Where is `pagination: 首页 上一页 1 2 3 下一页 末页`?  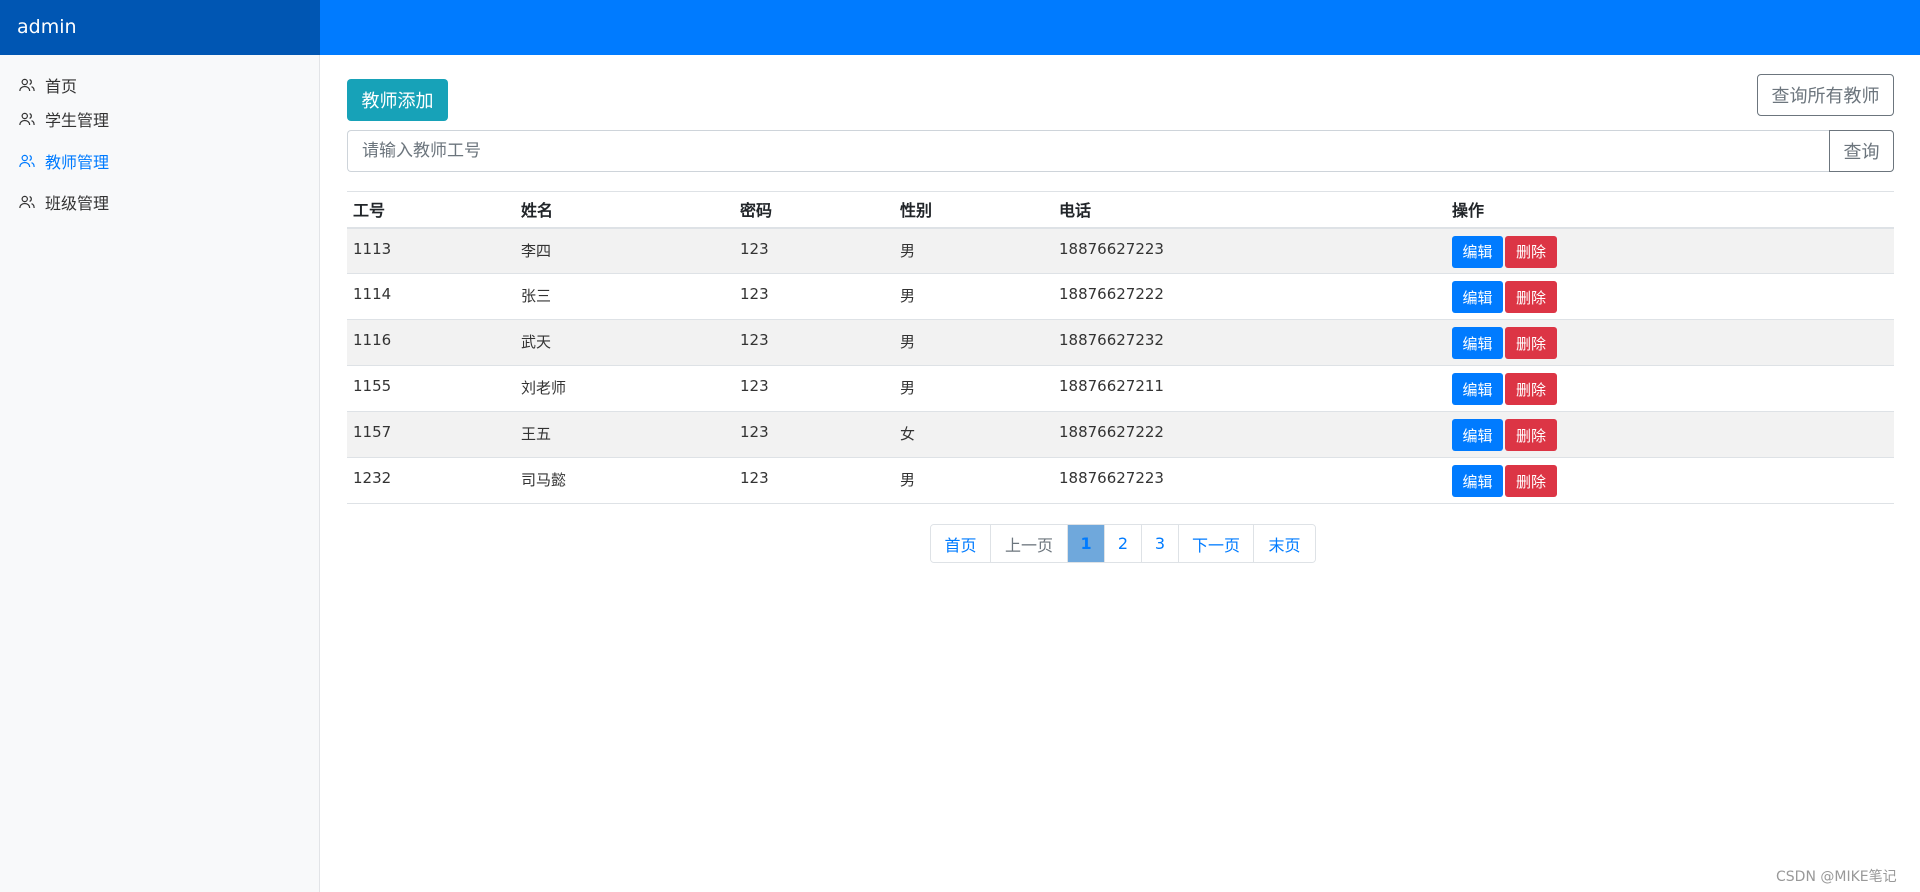 pagination: 首页 上一页 1 2 3 下一页 末页 is located at coordinates (1123, 543).